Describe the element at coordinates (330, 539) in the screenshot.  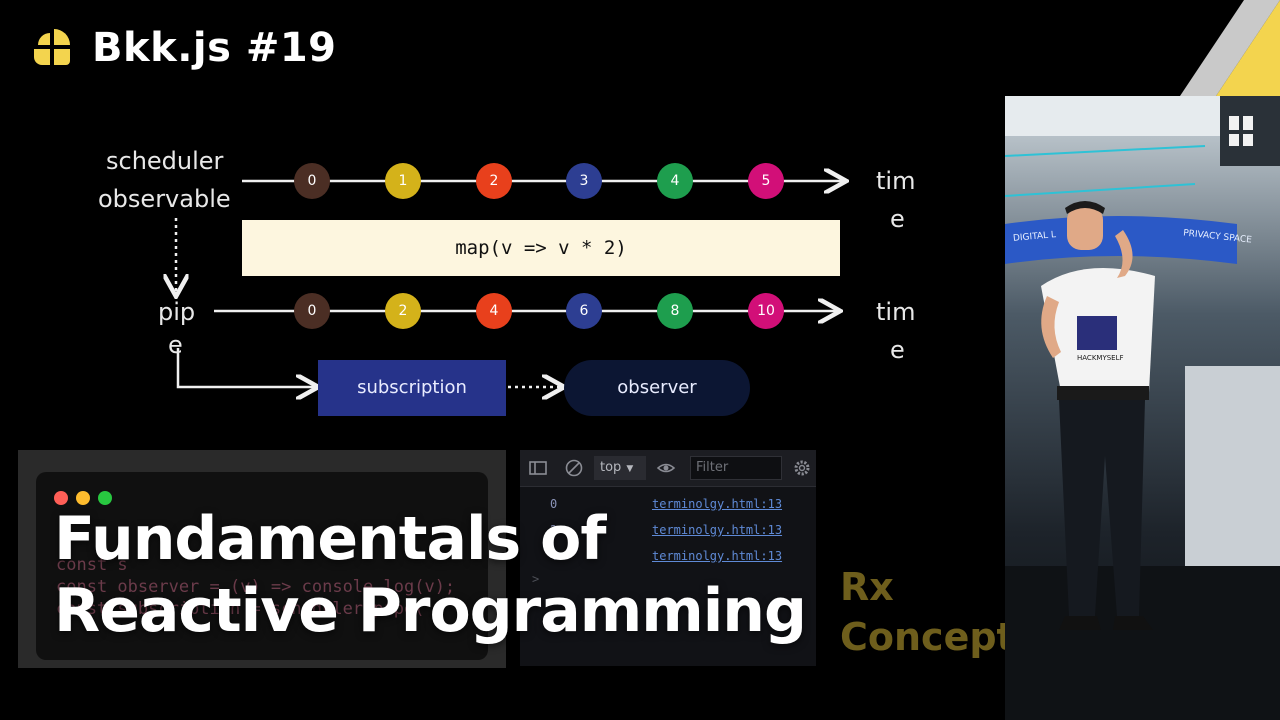
I see `talk-title-line-1: Fundamentals of` at that location.